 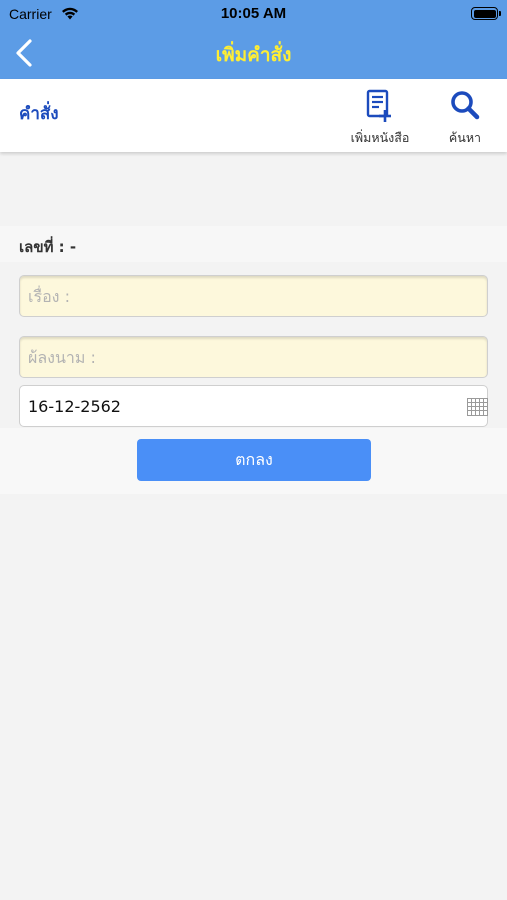 I want to click on clock: 10:05 AM, so click(x=253, y=13).